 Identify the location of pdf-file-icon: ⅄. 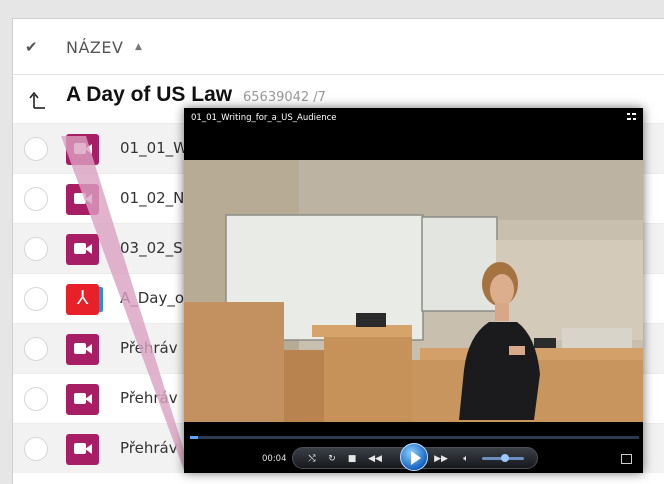
(84, 299).